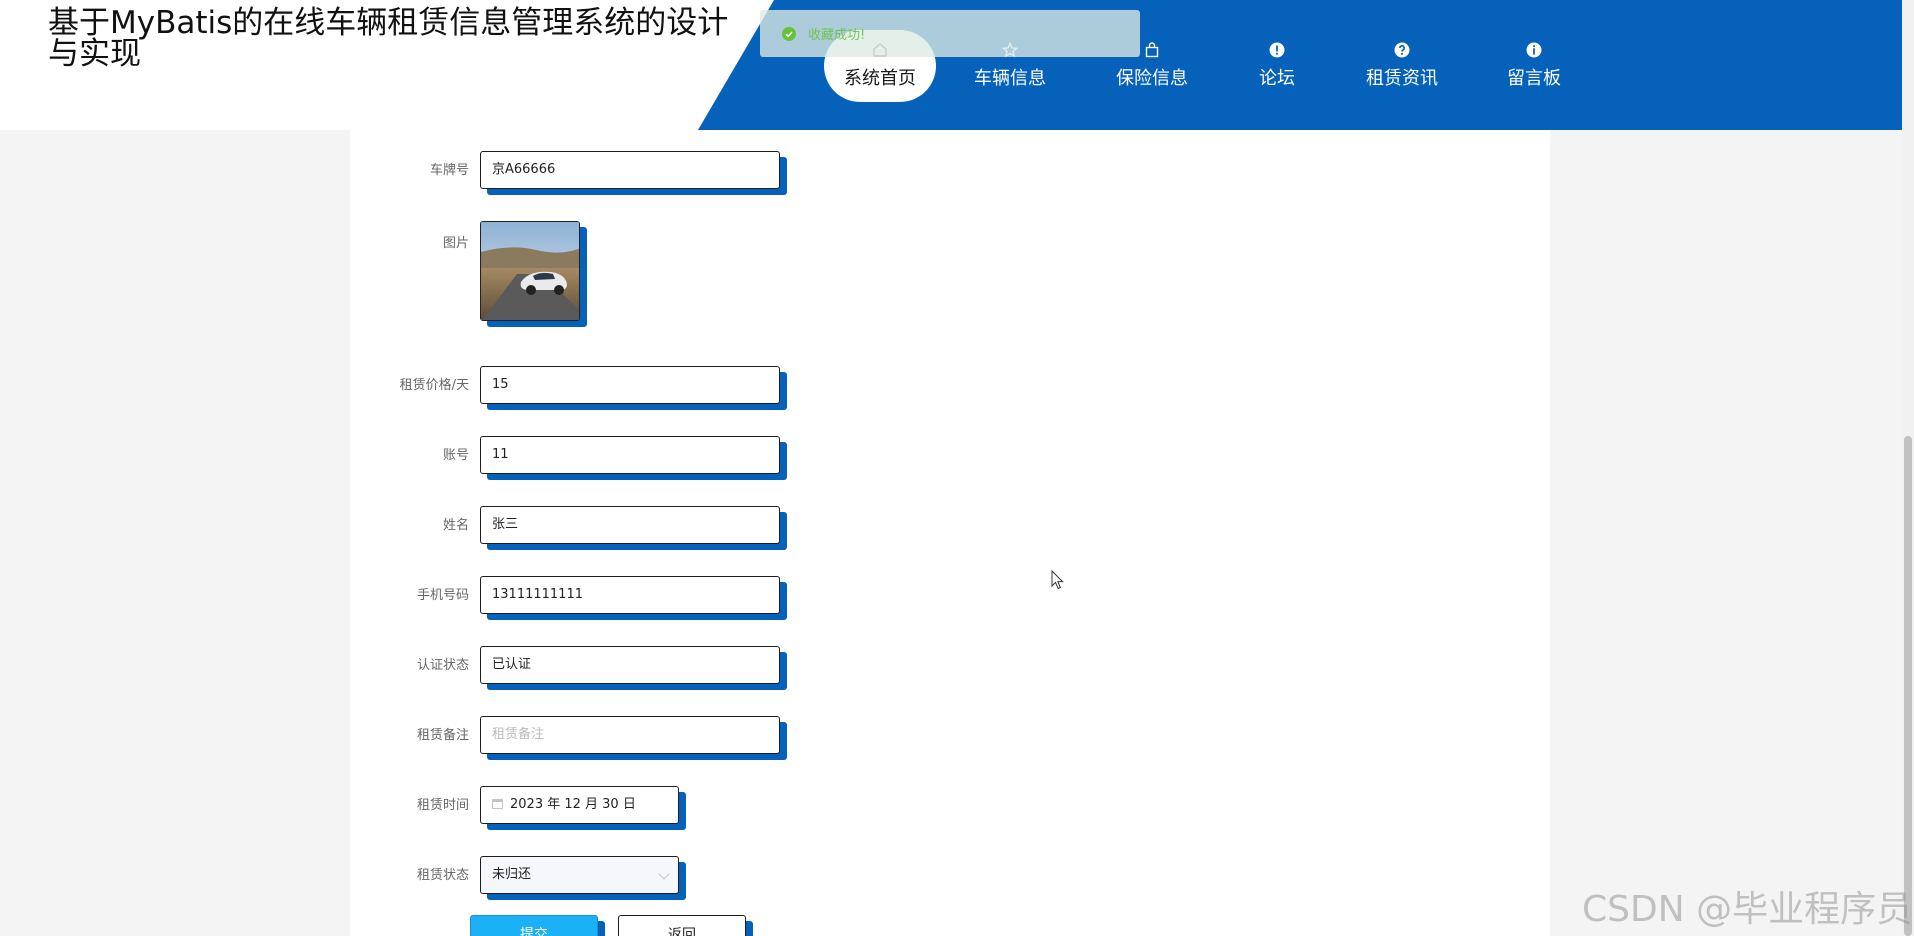  Describe the element at coordinates (1402, 66) in the screenshot. I see `nav-item-news: 租赁资讯` at that location.